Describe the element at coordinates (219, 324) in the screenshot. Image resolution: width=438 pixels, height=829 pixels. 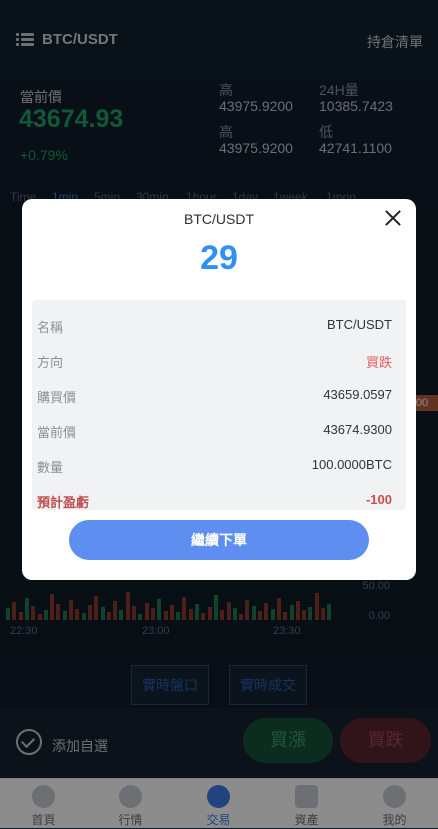
I see `detail-row-name: 名稱 BTC/USDT` at that location.